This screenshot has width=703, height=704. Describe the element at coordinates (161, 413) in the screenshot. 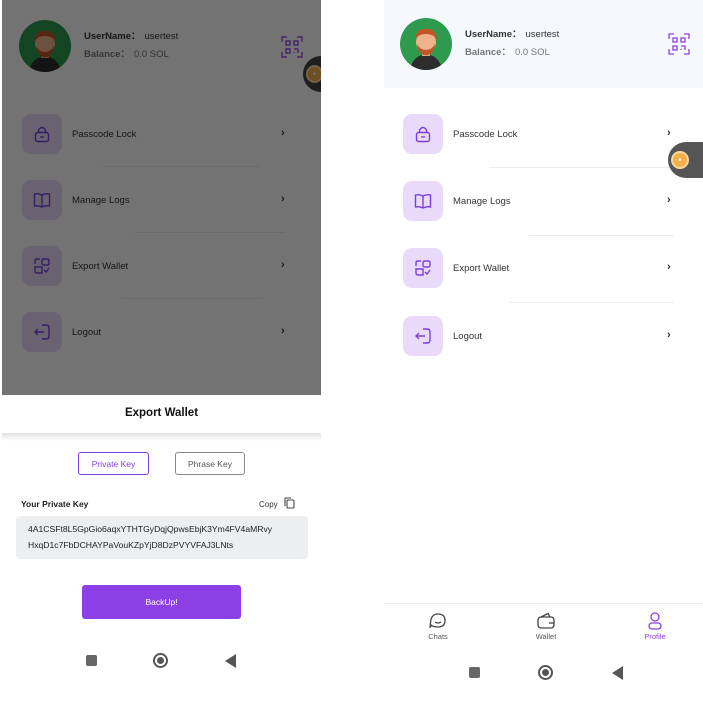

I see `sheet-title: Export Wallet` at that location.